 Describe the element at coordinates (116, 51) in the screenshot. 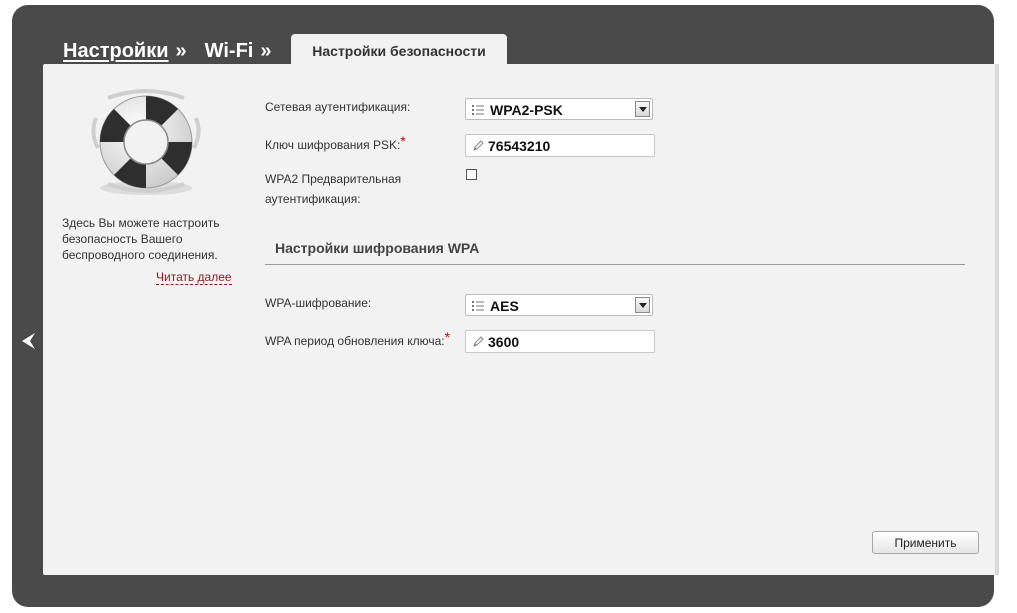

I see `breadcrumb-settings-link: Настройки` at that location.